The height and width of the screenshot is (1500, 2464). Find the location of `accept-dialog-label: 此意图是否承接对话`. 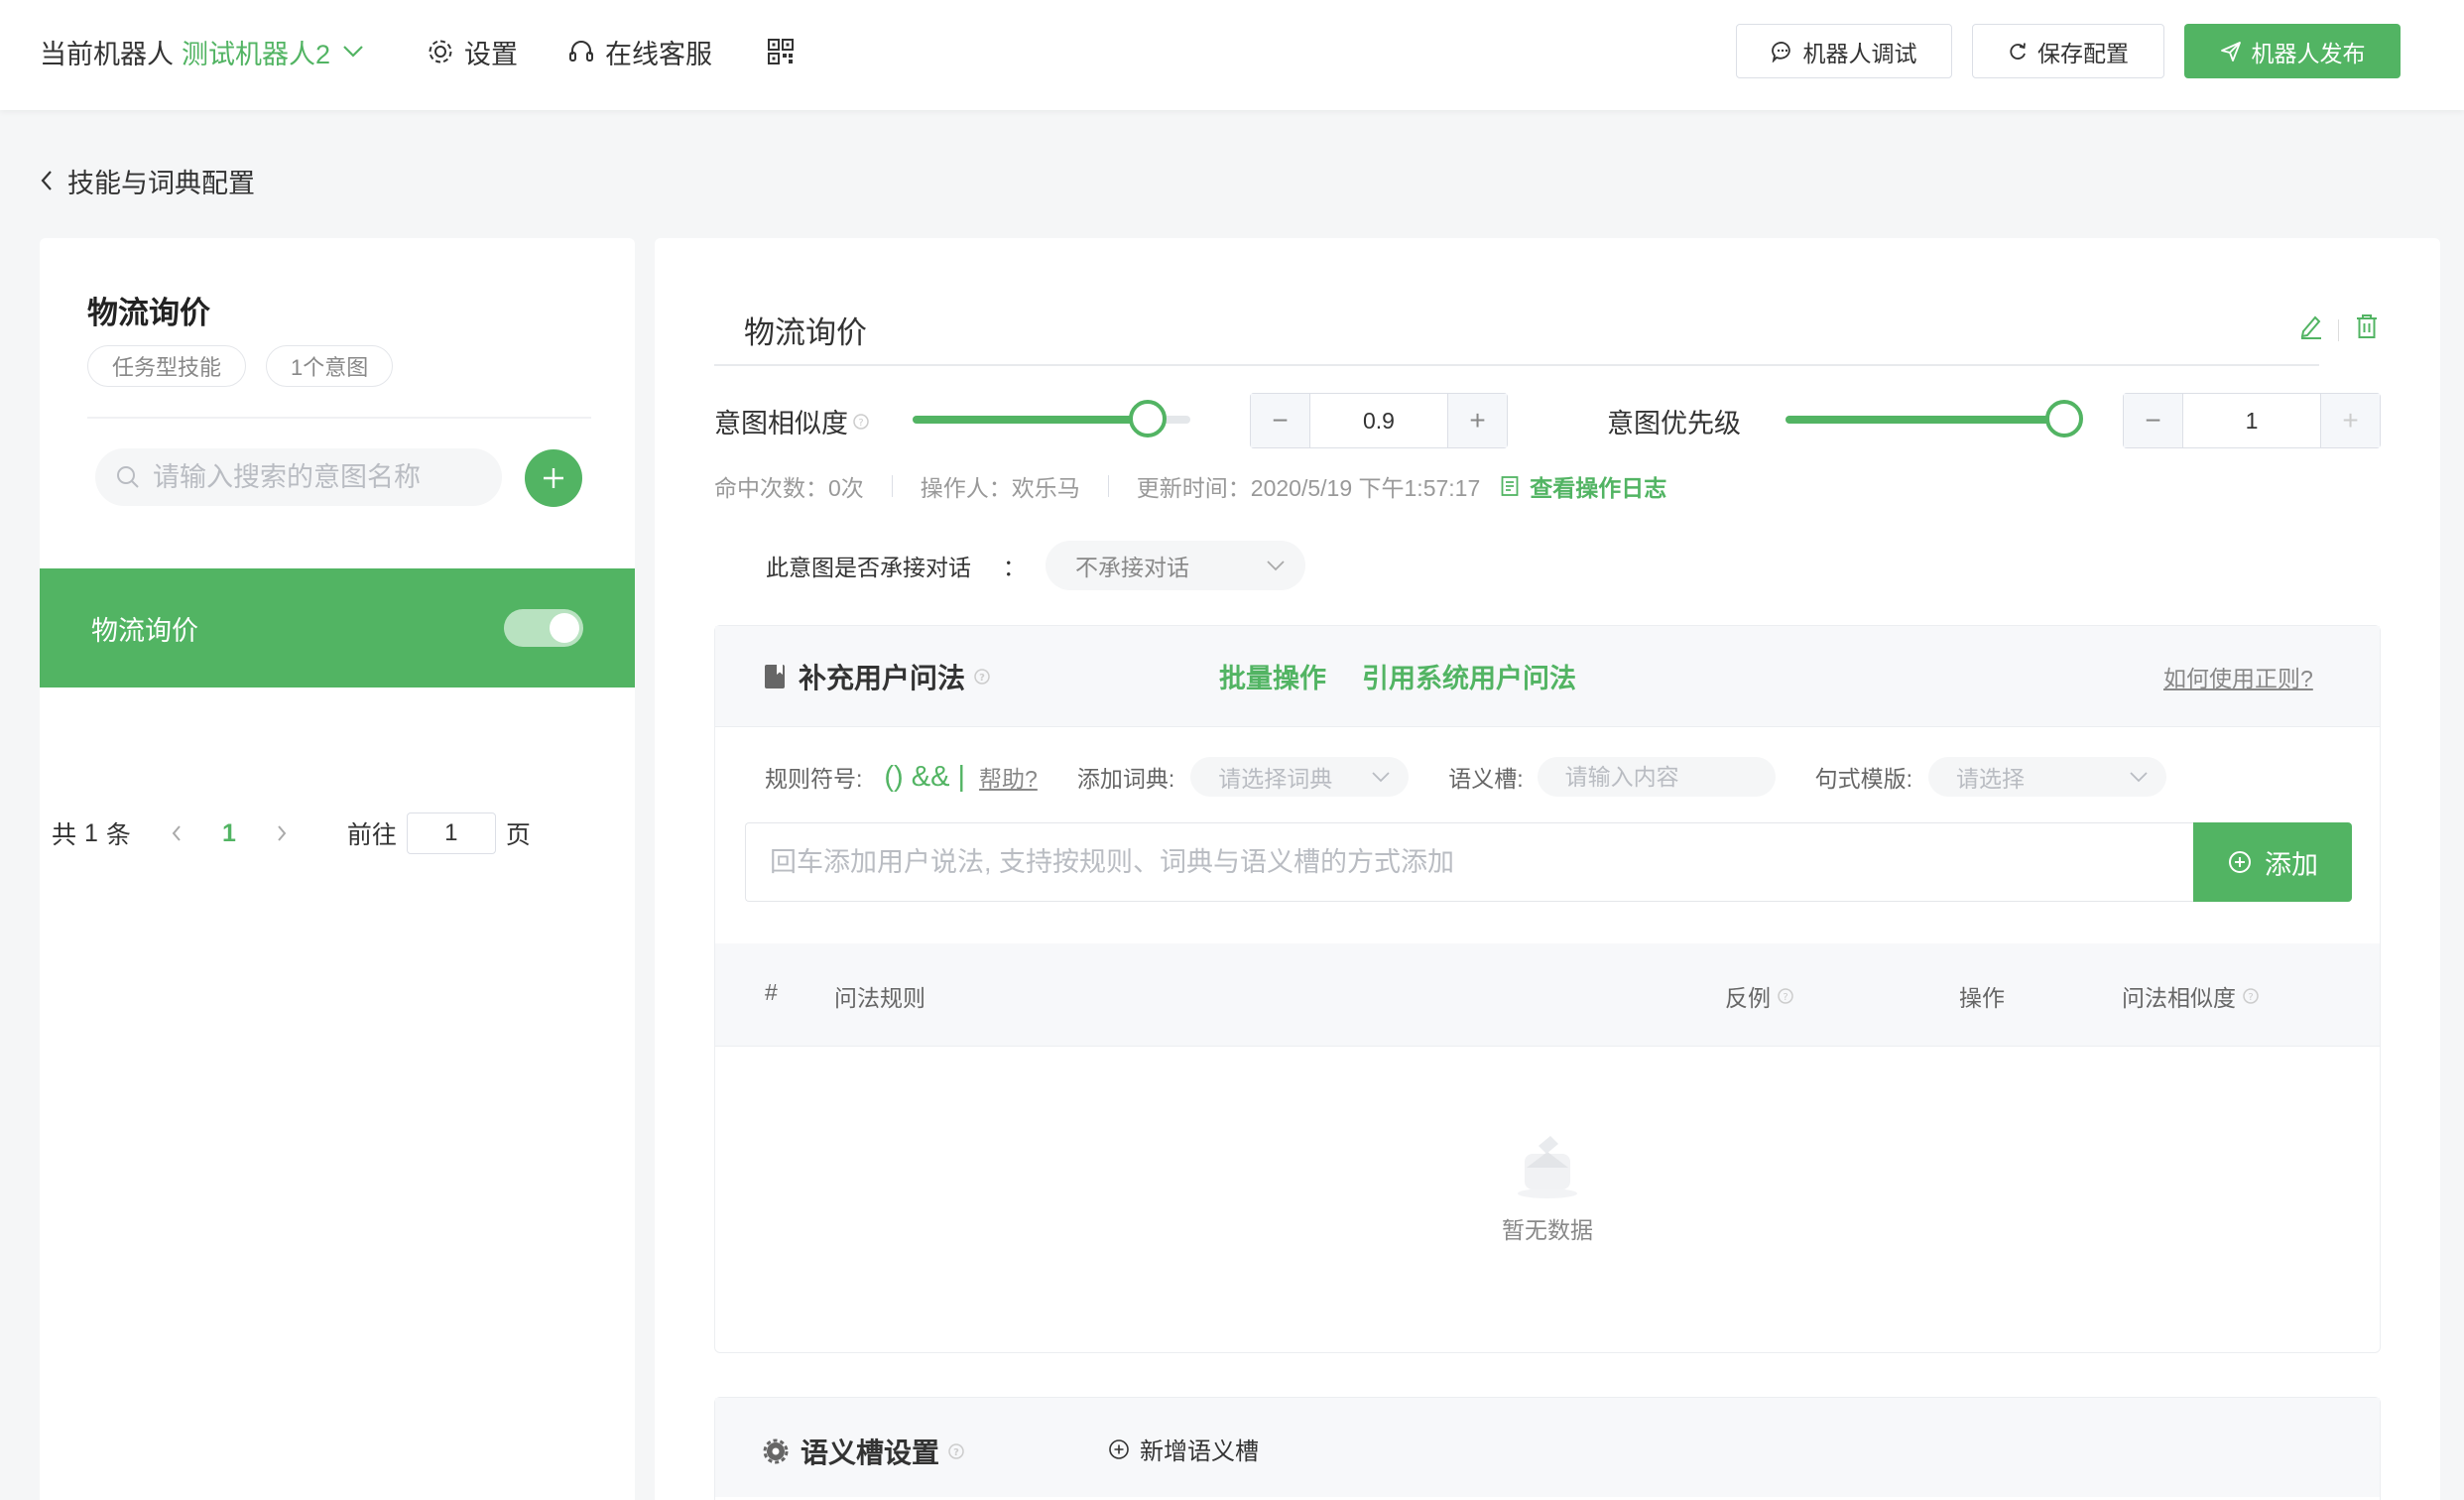

accept-dialog-label: 此意图是否承接对话 is located at coordinates (868, 567).